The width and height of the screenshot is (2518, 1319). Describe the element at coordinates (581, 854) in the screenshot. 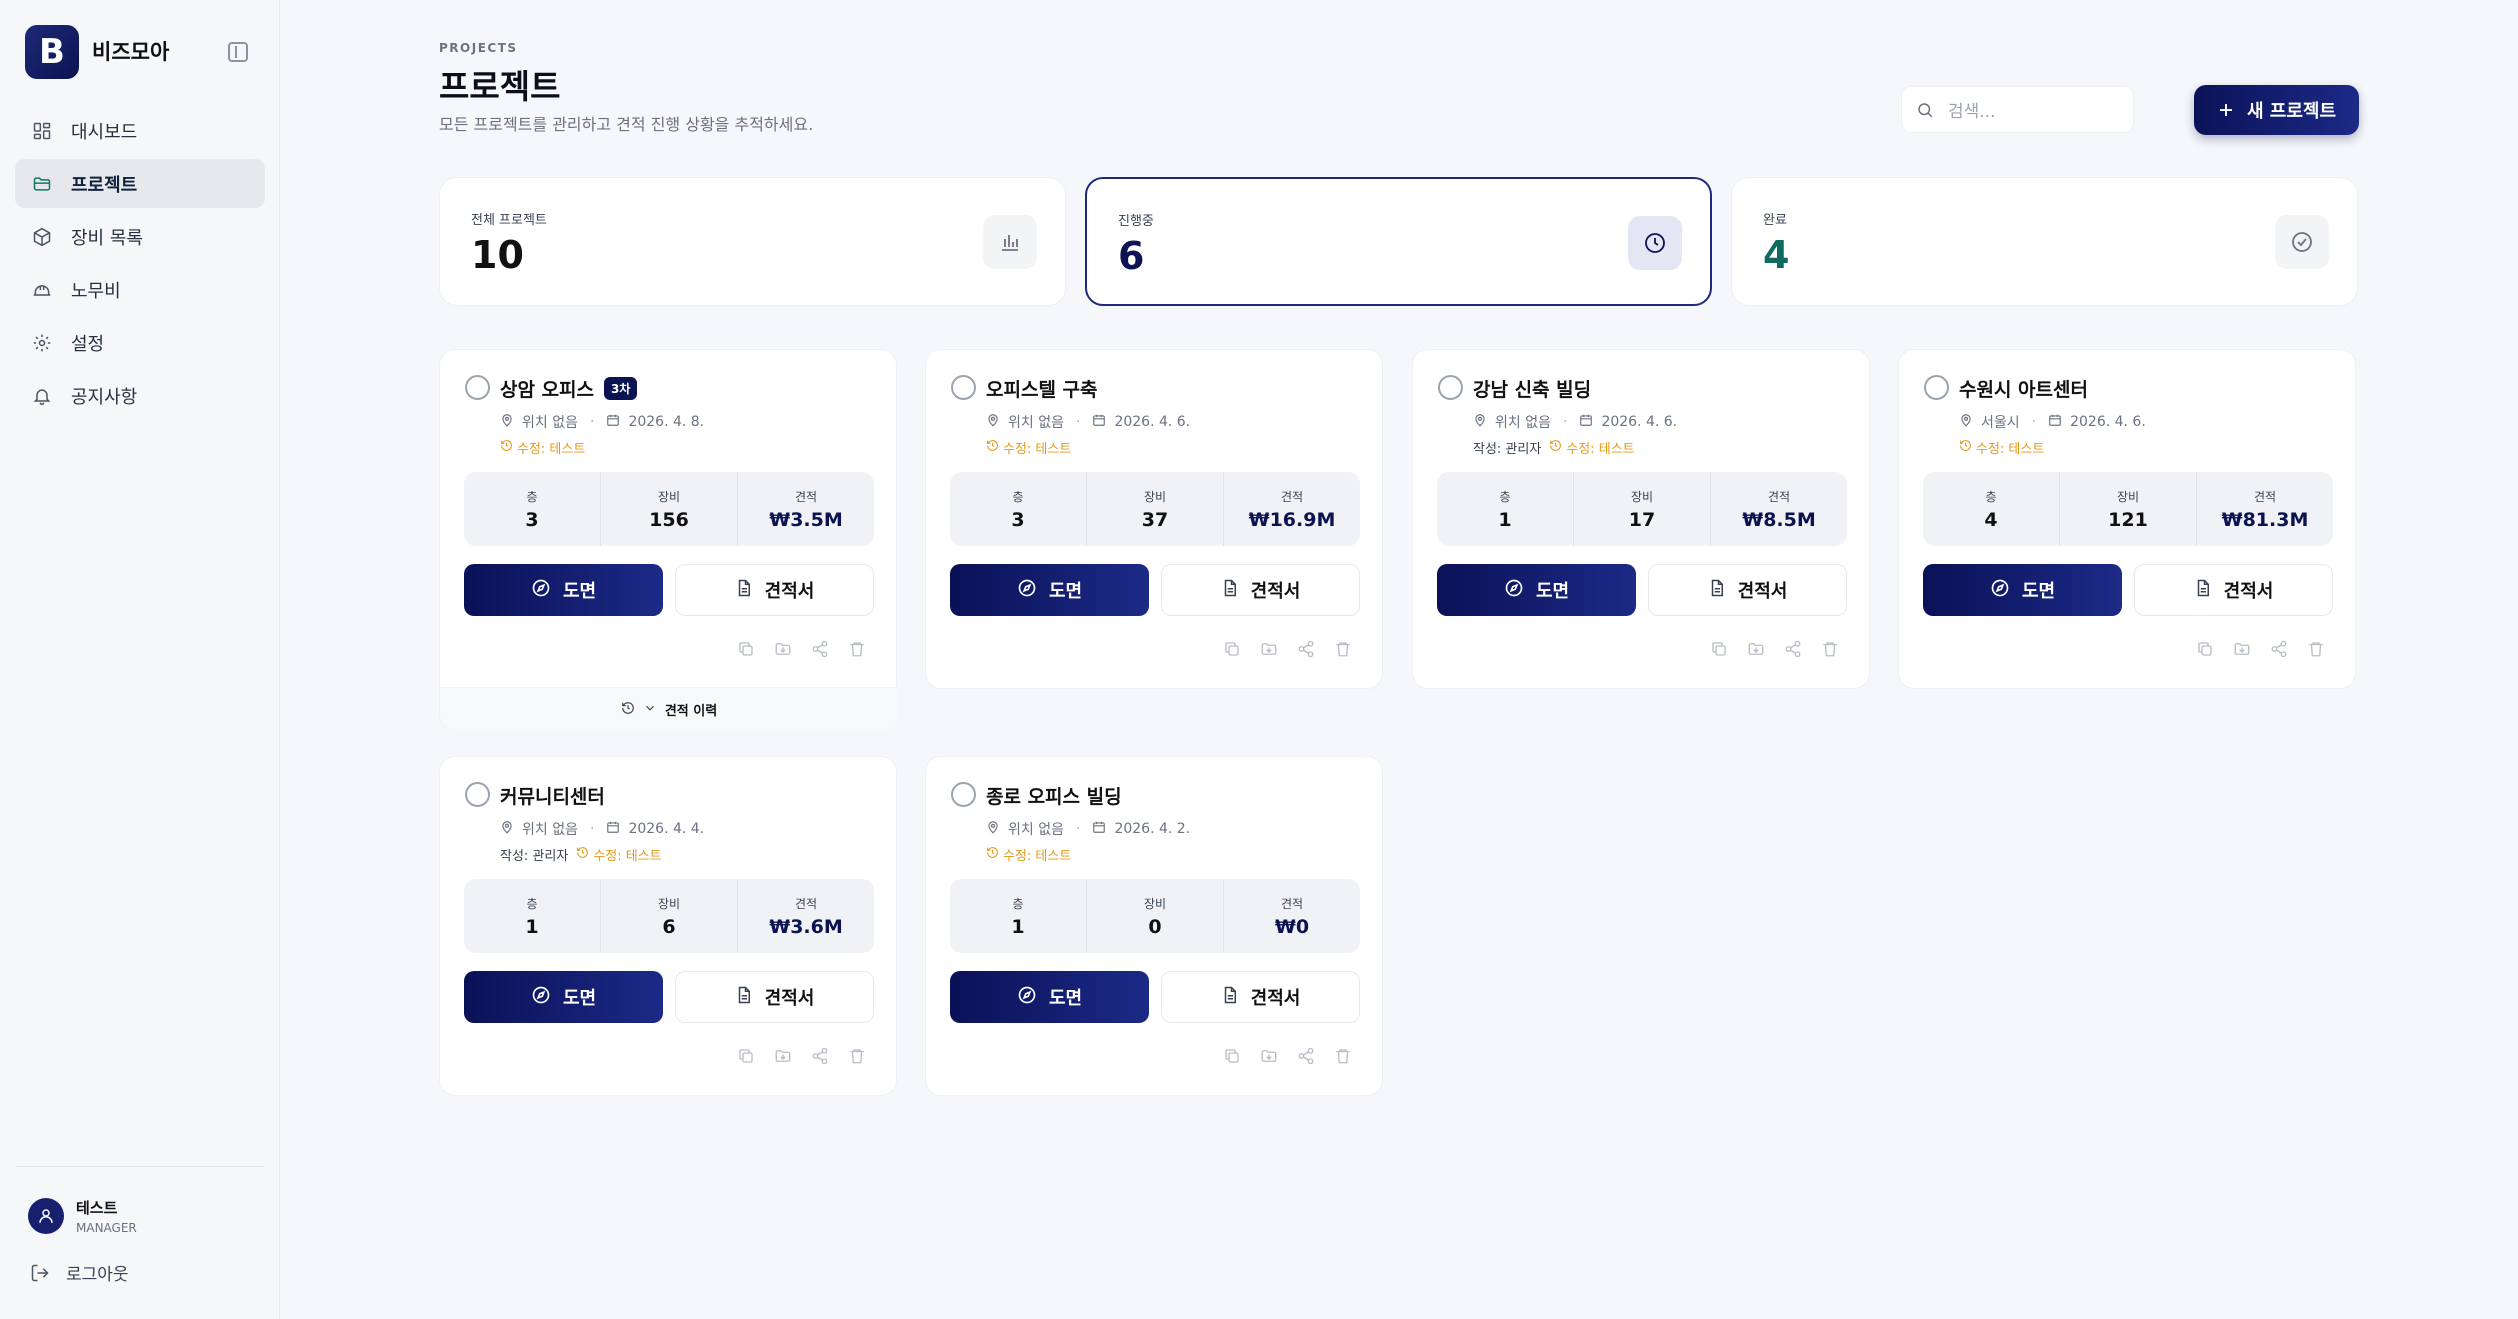

I see `project-authorship: 작성: 관리자 수정: 테스트` at that location.